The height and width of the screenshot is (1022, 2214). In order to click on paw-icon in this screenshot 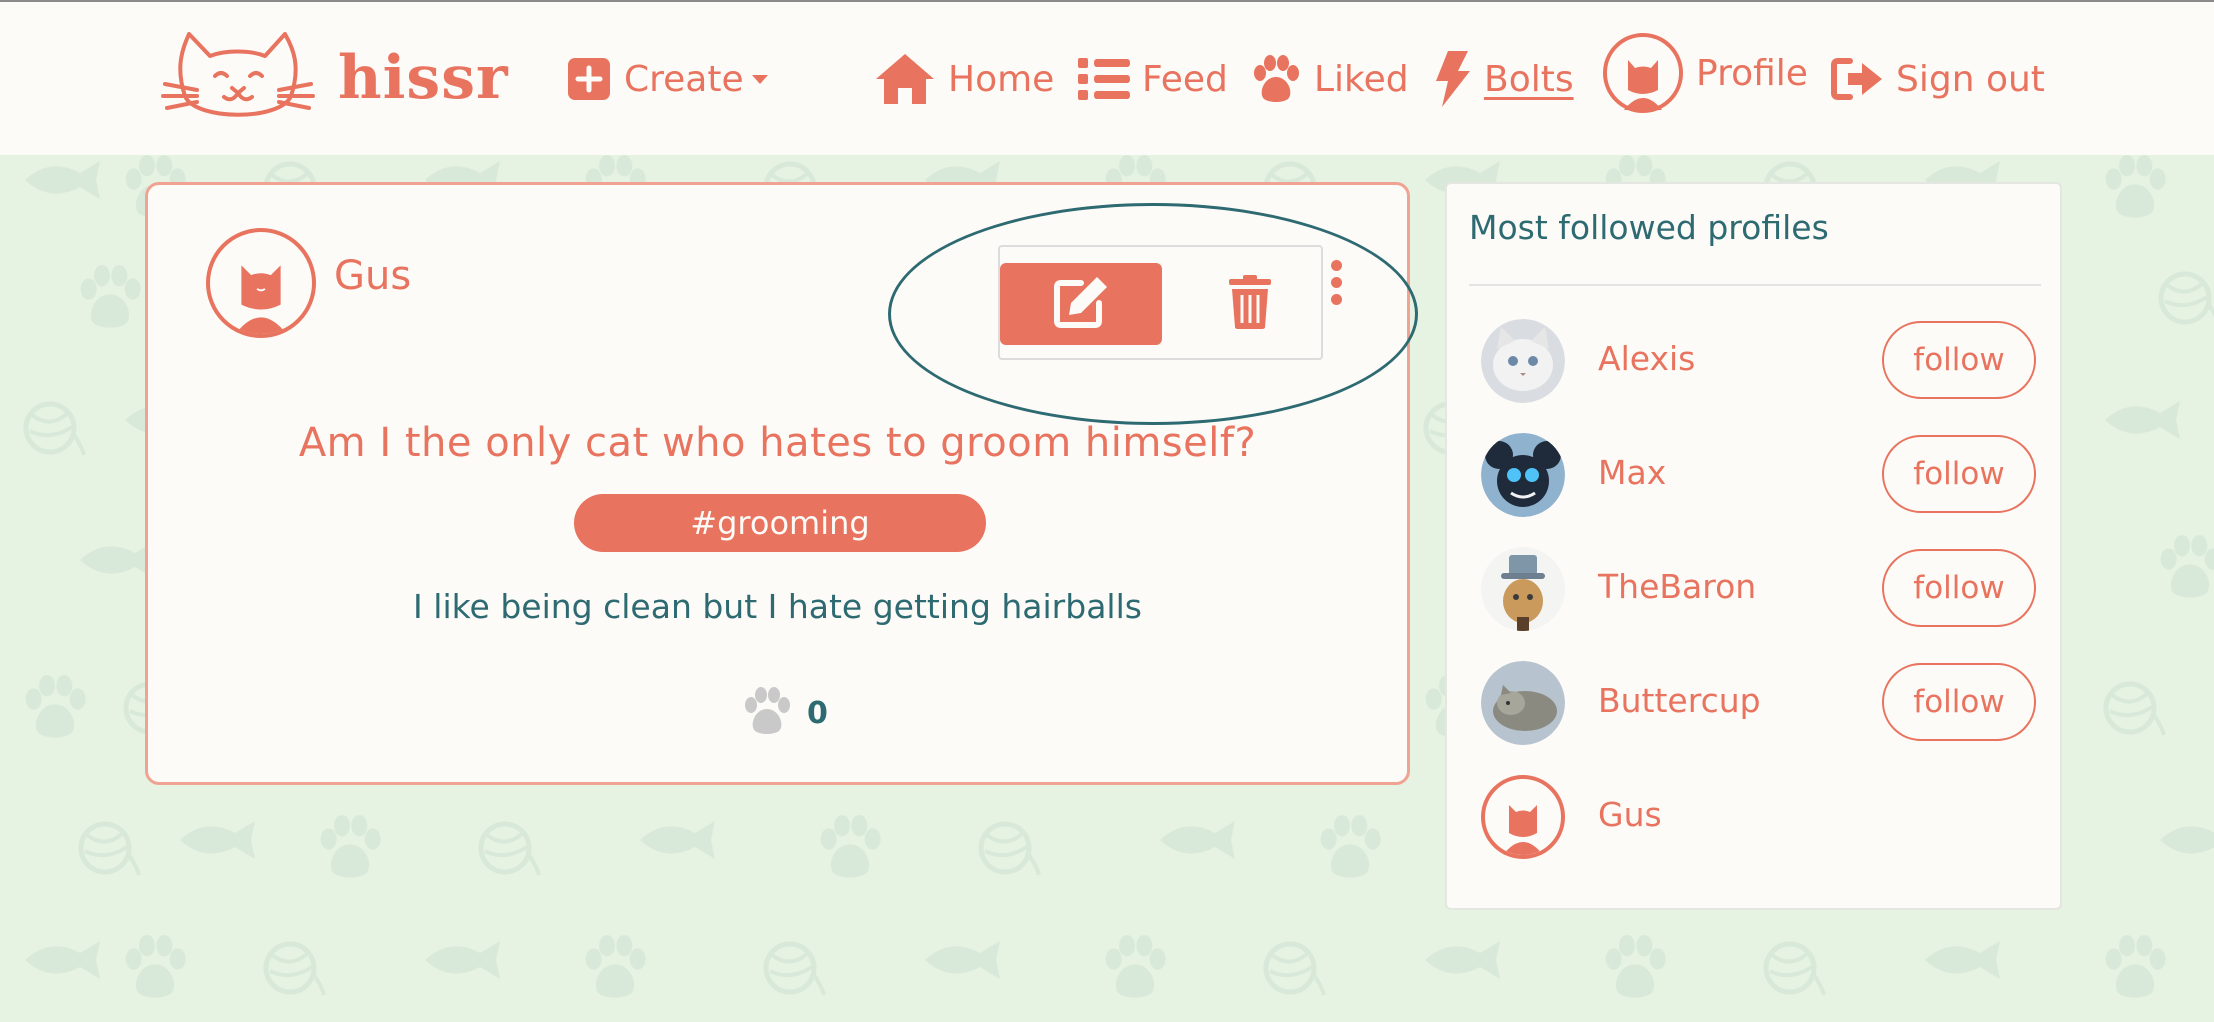, I will do `click(1276, 79)`.